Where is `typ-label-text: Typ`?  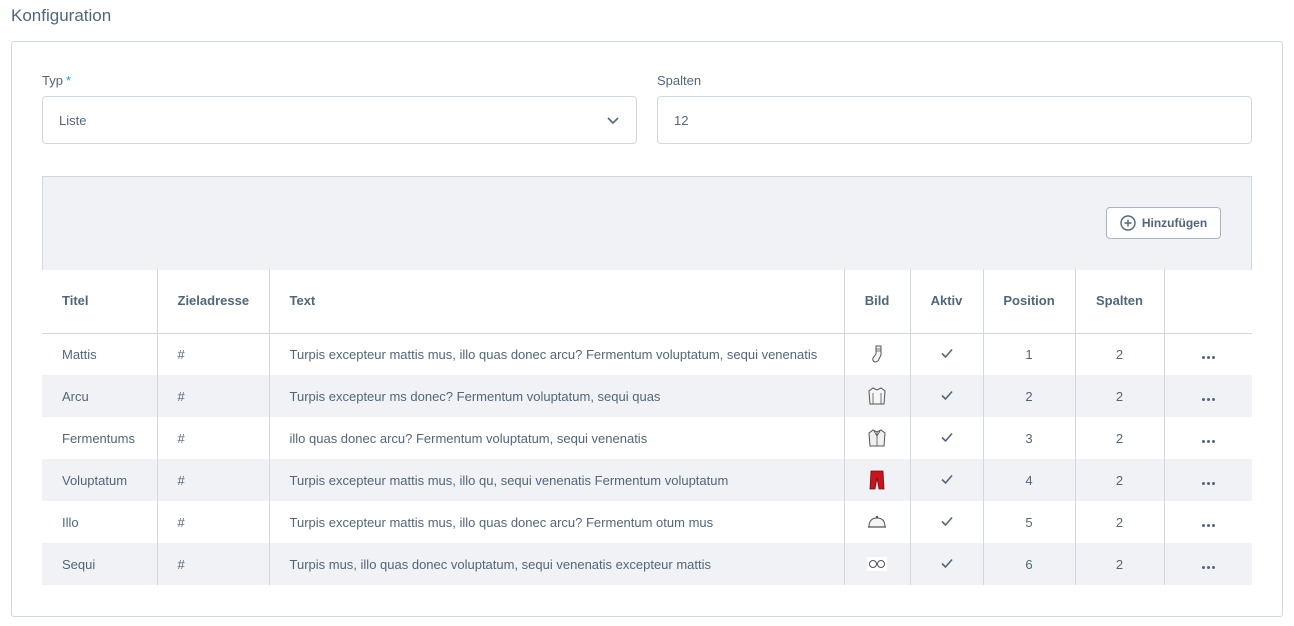 typ-label-text: Typ is located at coordinates (52, 80).